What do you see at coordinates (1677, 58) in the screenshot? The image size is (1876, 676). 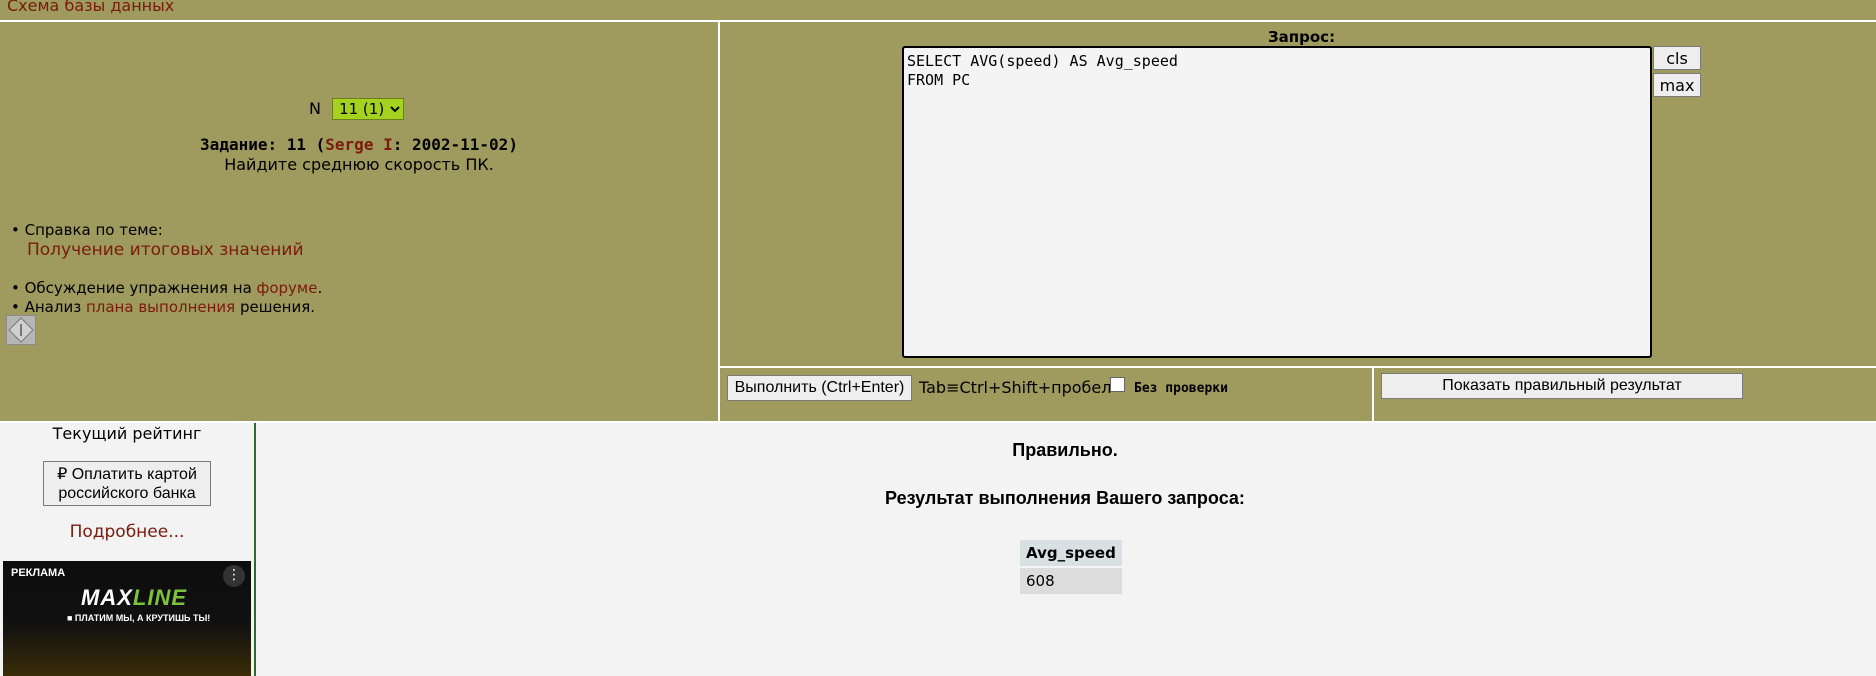 I see `clear-button: cls` at bounding box center [1677, 58].